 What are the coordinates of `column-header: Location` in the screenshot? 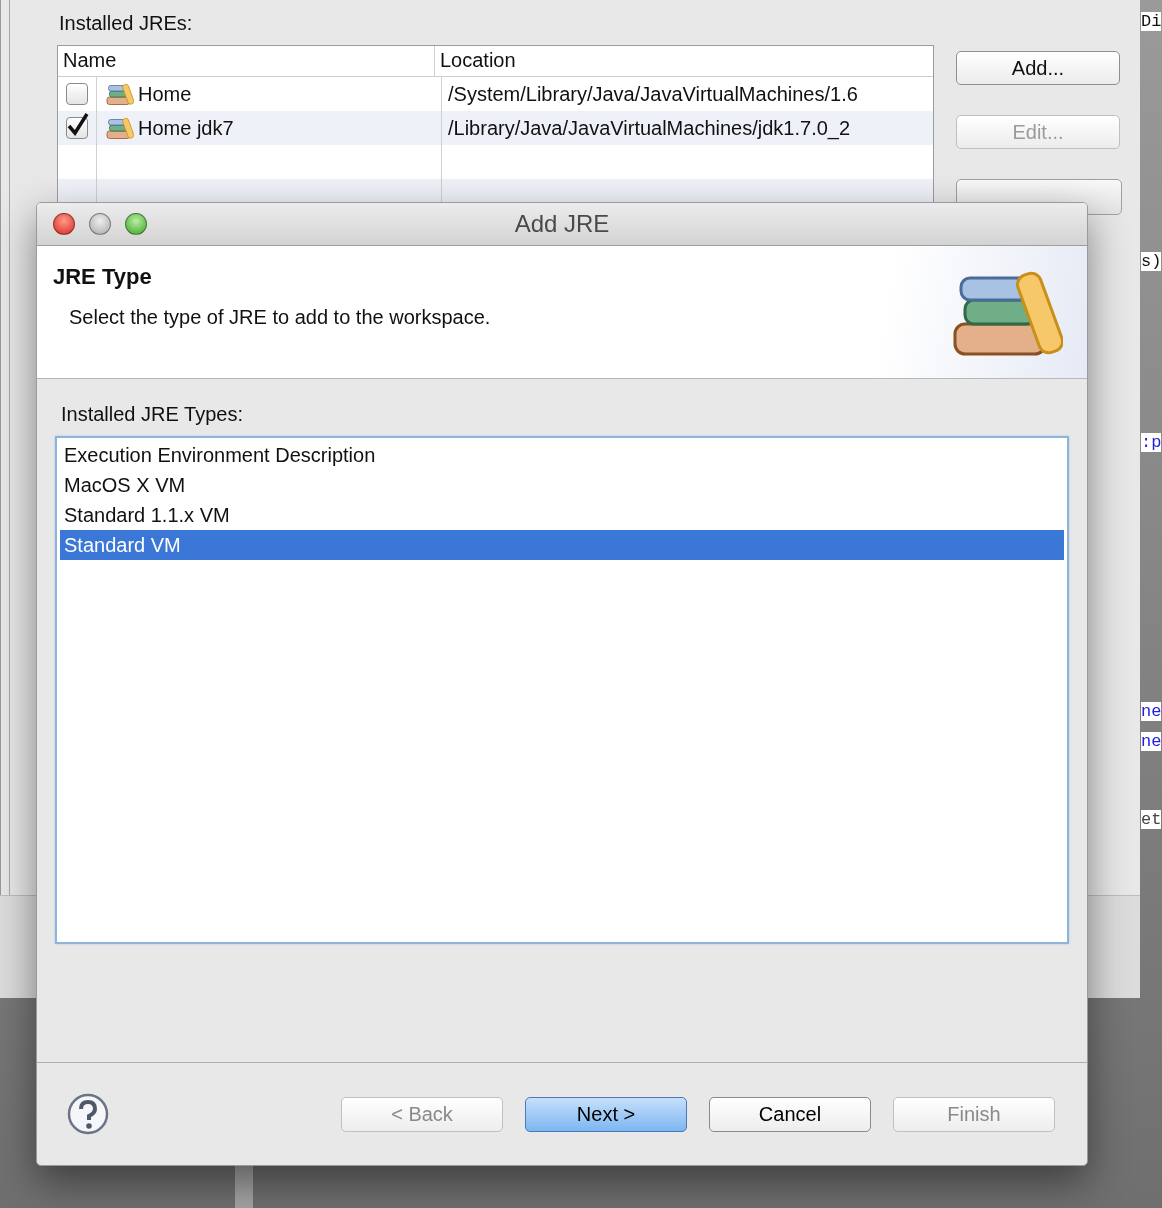 It's located at (683, 61).